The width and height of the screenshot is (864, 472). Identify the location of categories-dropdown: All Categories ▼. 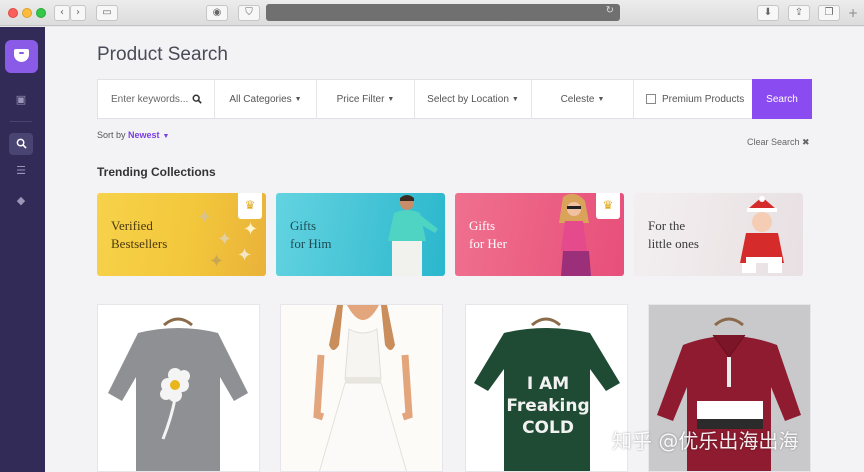
(266, 99).